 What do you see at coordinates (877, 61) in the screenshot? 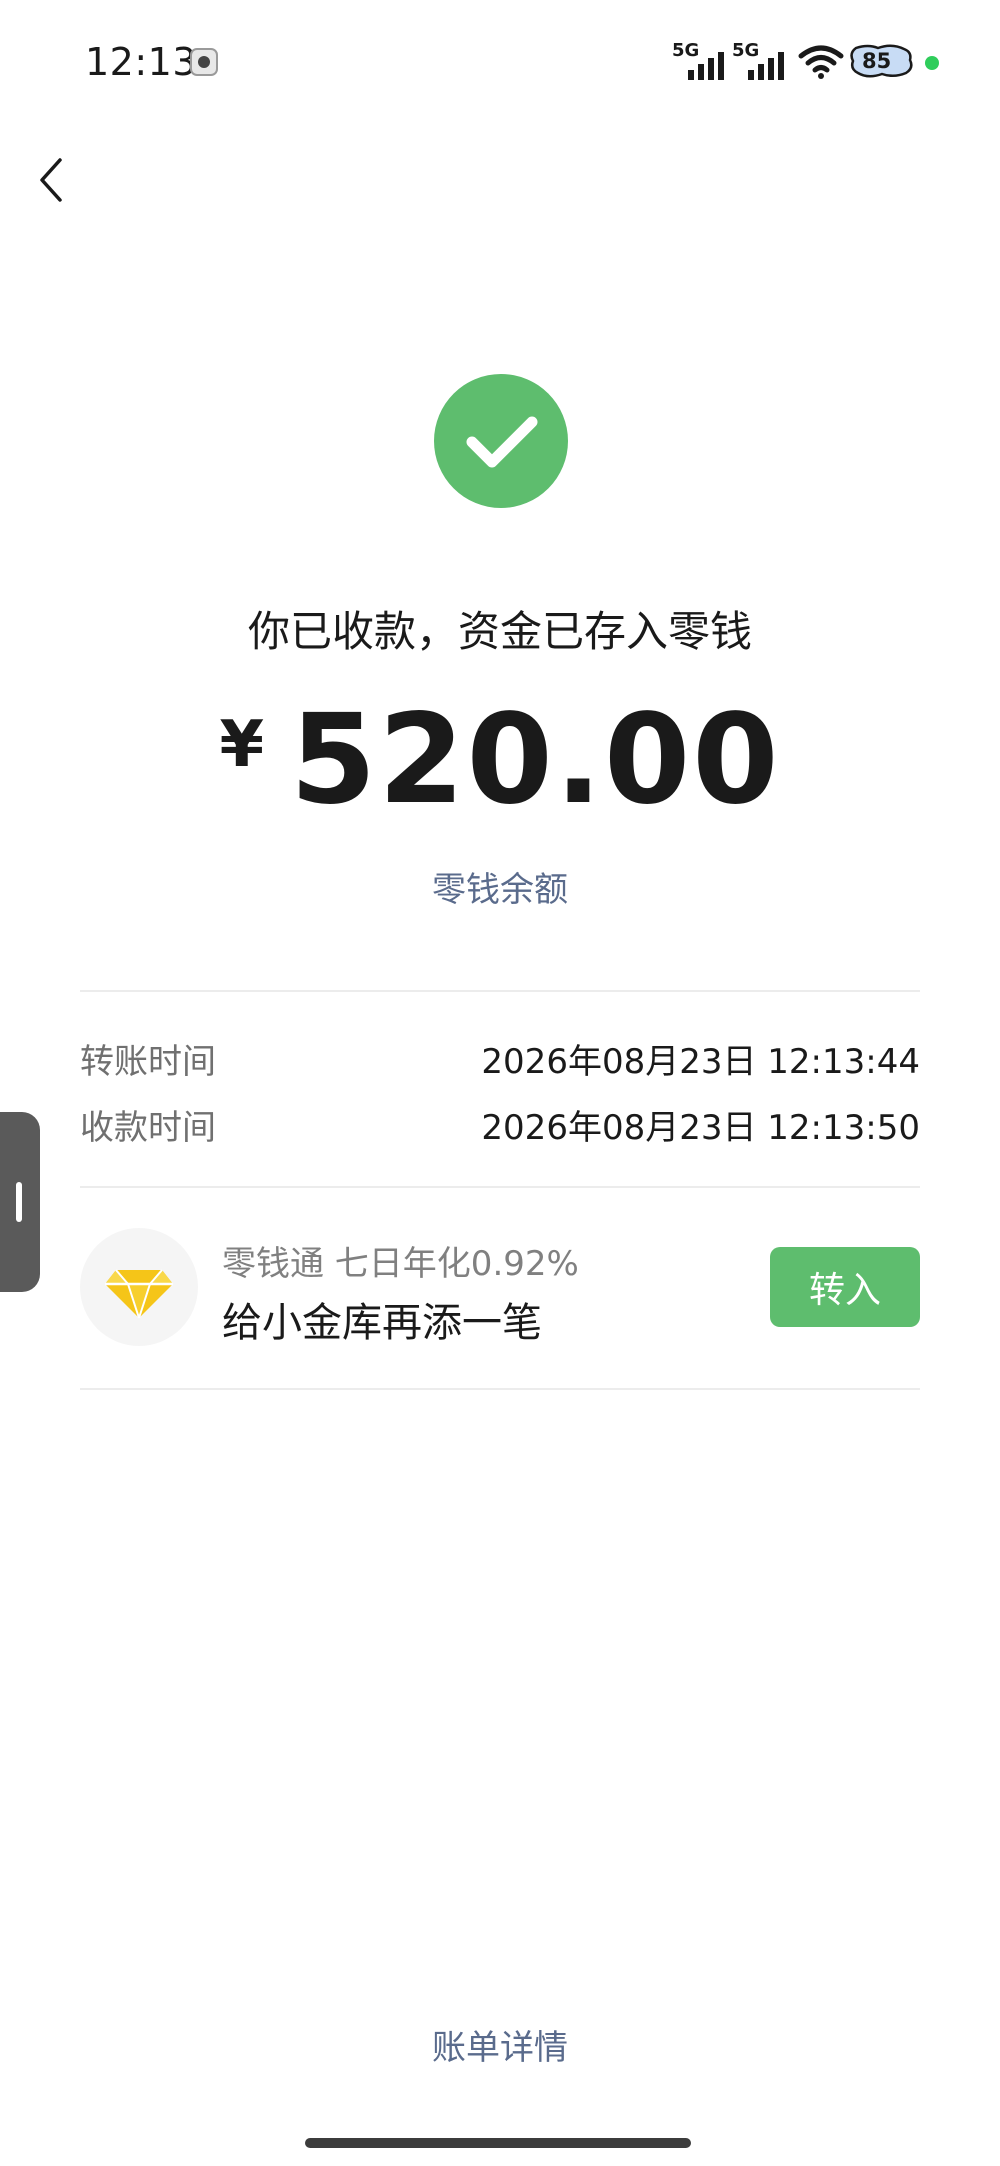
I see `battery-level: 85` at bounding box center [877, 61].